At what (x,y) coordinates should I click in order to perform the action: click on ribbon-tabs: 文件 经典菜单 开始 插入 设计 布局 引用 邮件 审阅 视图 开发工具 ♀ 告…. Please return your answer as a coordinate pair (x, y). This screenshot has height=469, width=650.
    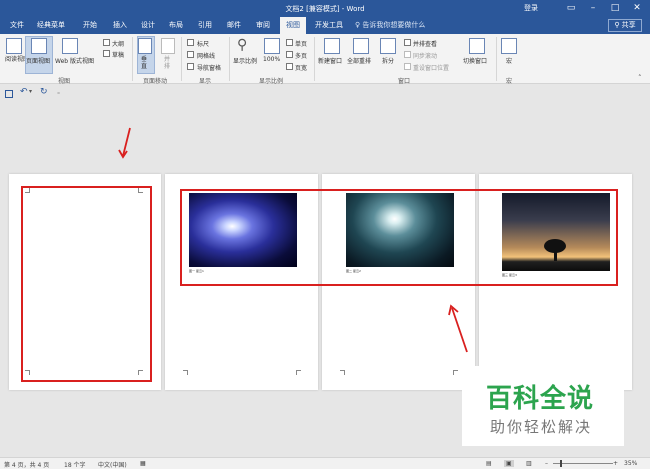
    Looking at the image, I should click on (325, 25).